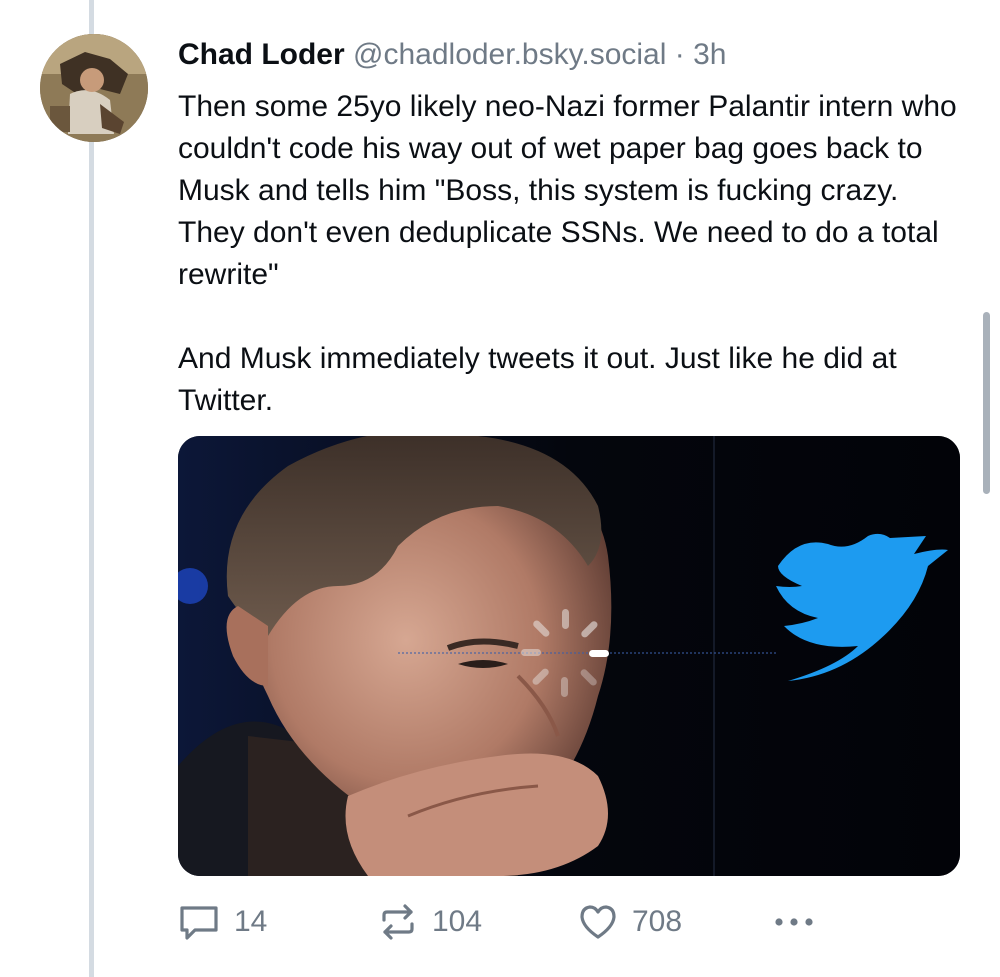 The image size is (1000, 977). What do you see at coordinates (518, 922) in the screenshot?
I see `post-actions: 14 104 708` at bounding box center [518, 922].